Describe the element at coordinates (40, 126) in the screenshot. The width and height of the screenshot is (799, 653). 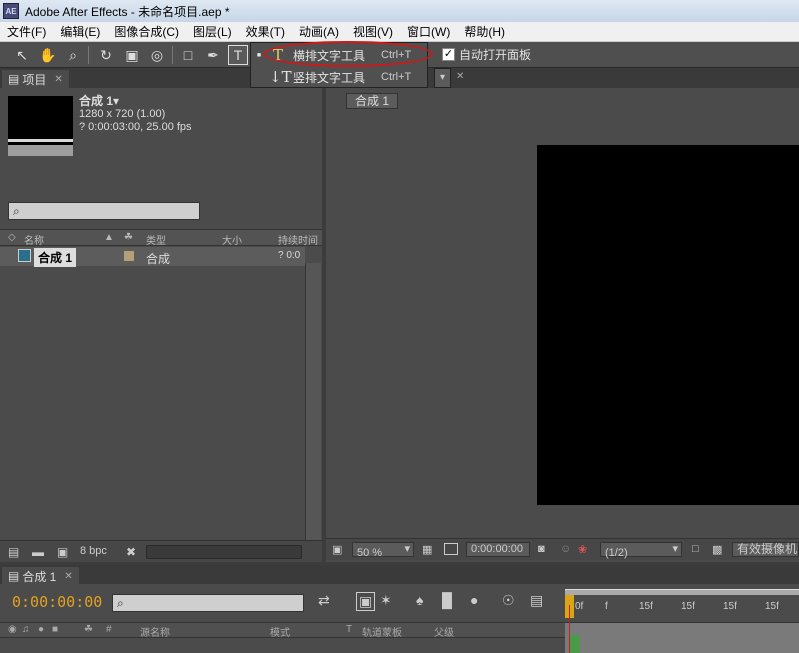
I see `comp-thumbnail` at that location.